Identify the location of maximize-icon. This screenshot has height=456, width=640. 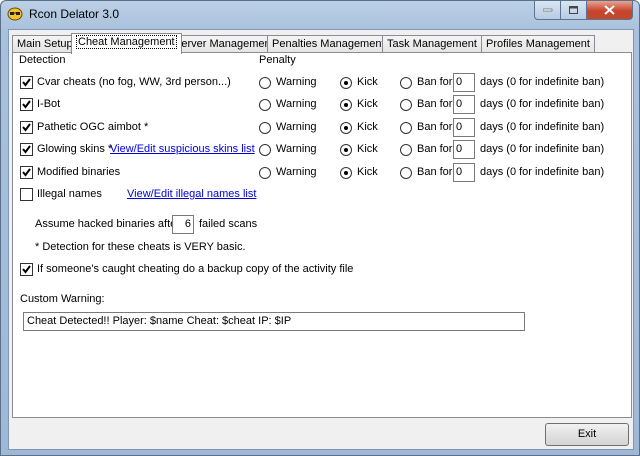
(573, 9).